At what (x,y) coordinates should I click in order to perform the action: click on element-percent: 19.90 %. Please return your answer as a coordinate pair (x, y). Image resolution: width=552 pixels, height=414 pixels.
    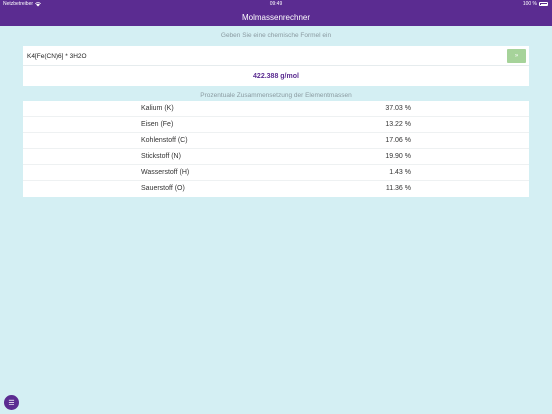
    Looking at the image, I should click on (398, 156).